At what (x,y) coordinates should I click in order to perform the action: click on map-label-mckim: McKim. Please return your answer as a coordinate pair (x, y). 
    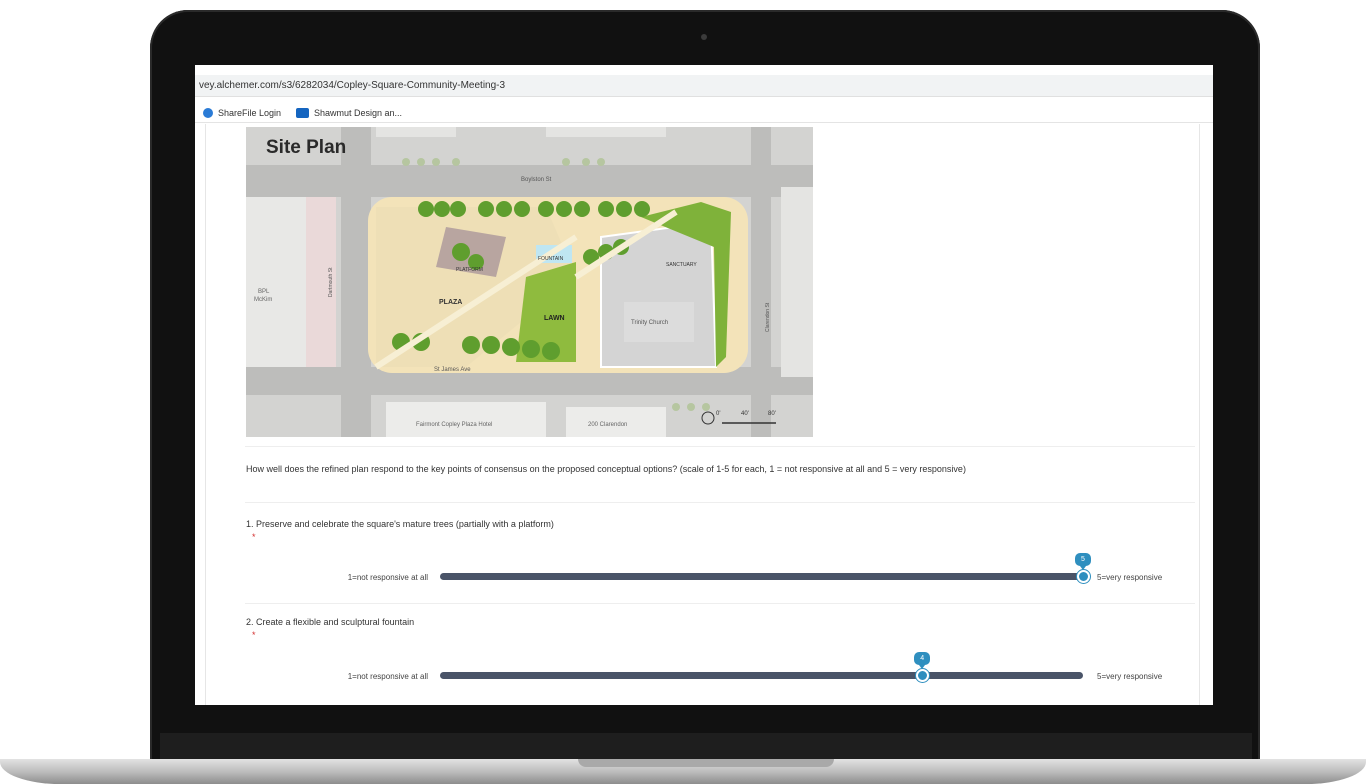
    Looking at the image, I should click on (263, 300).